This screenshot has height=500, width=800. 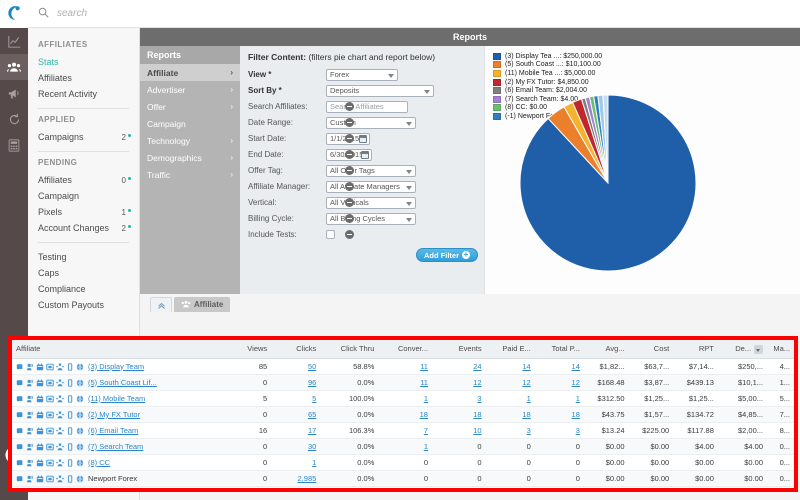 What do you see at coordinates (88, 305) in the screenshot?
I see `sidebar-item-custom-payouts: Custom Payouts` at bounding box center [88, 305].